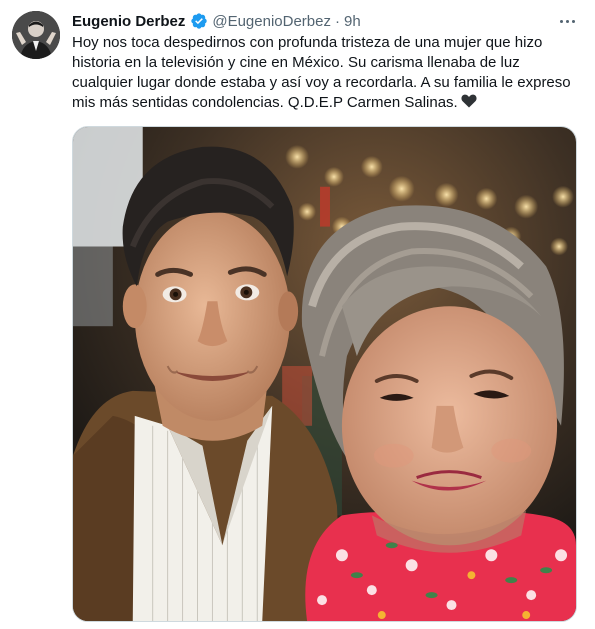 This screenshot has height=629, width=595. I want to click on tweet-timestamp: 9h, so click(352, 21).